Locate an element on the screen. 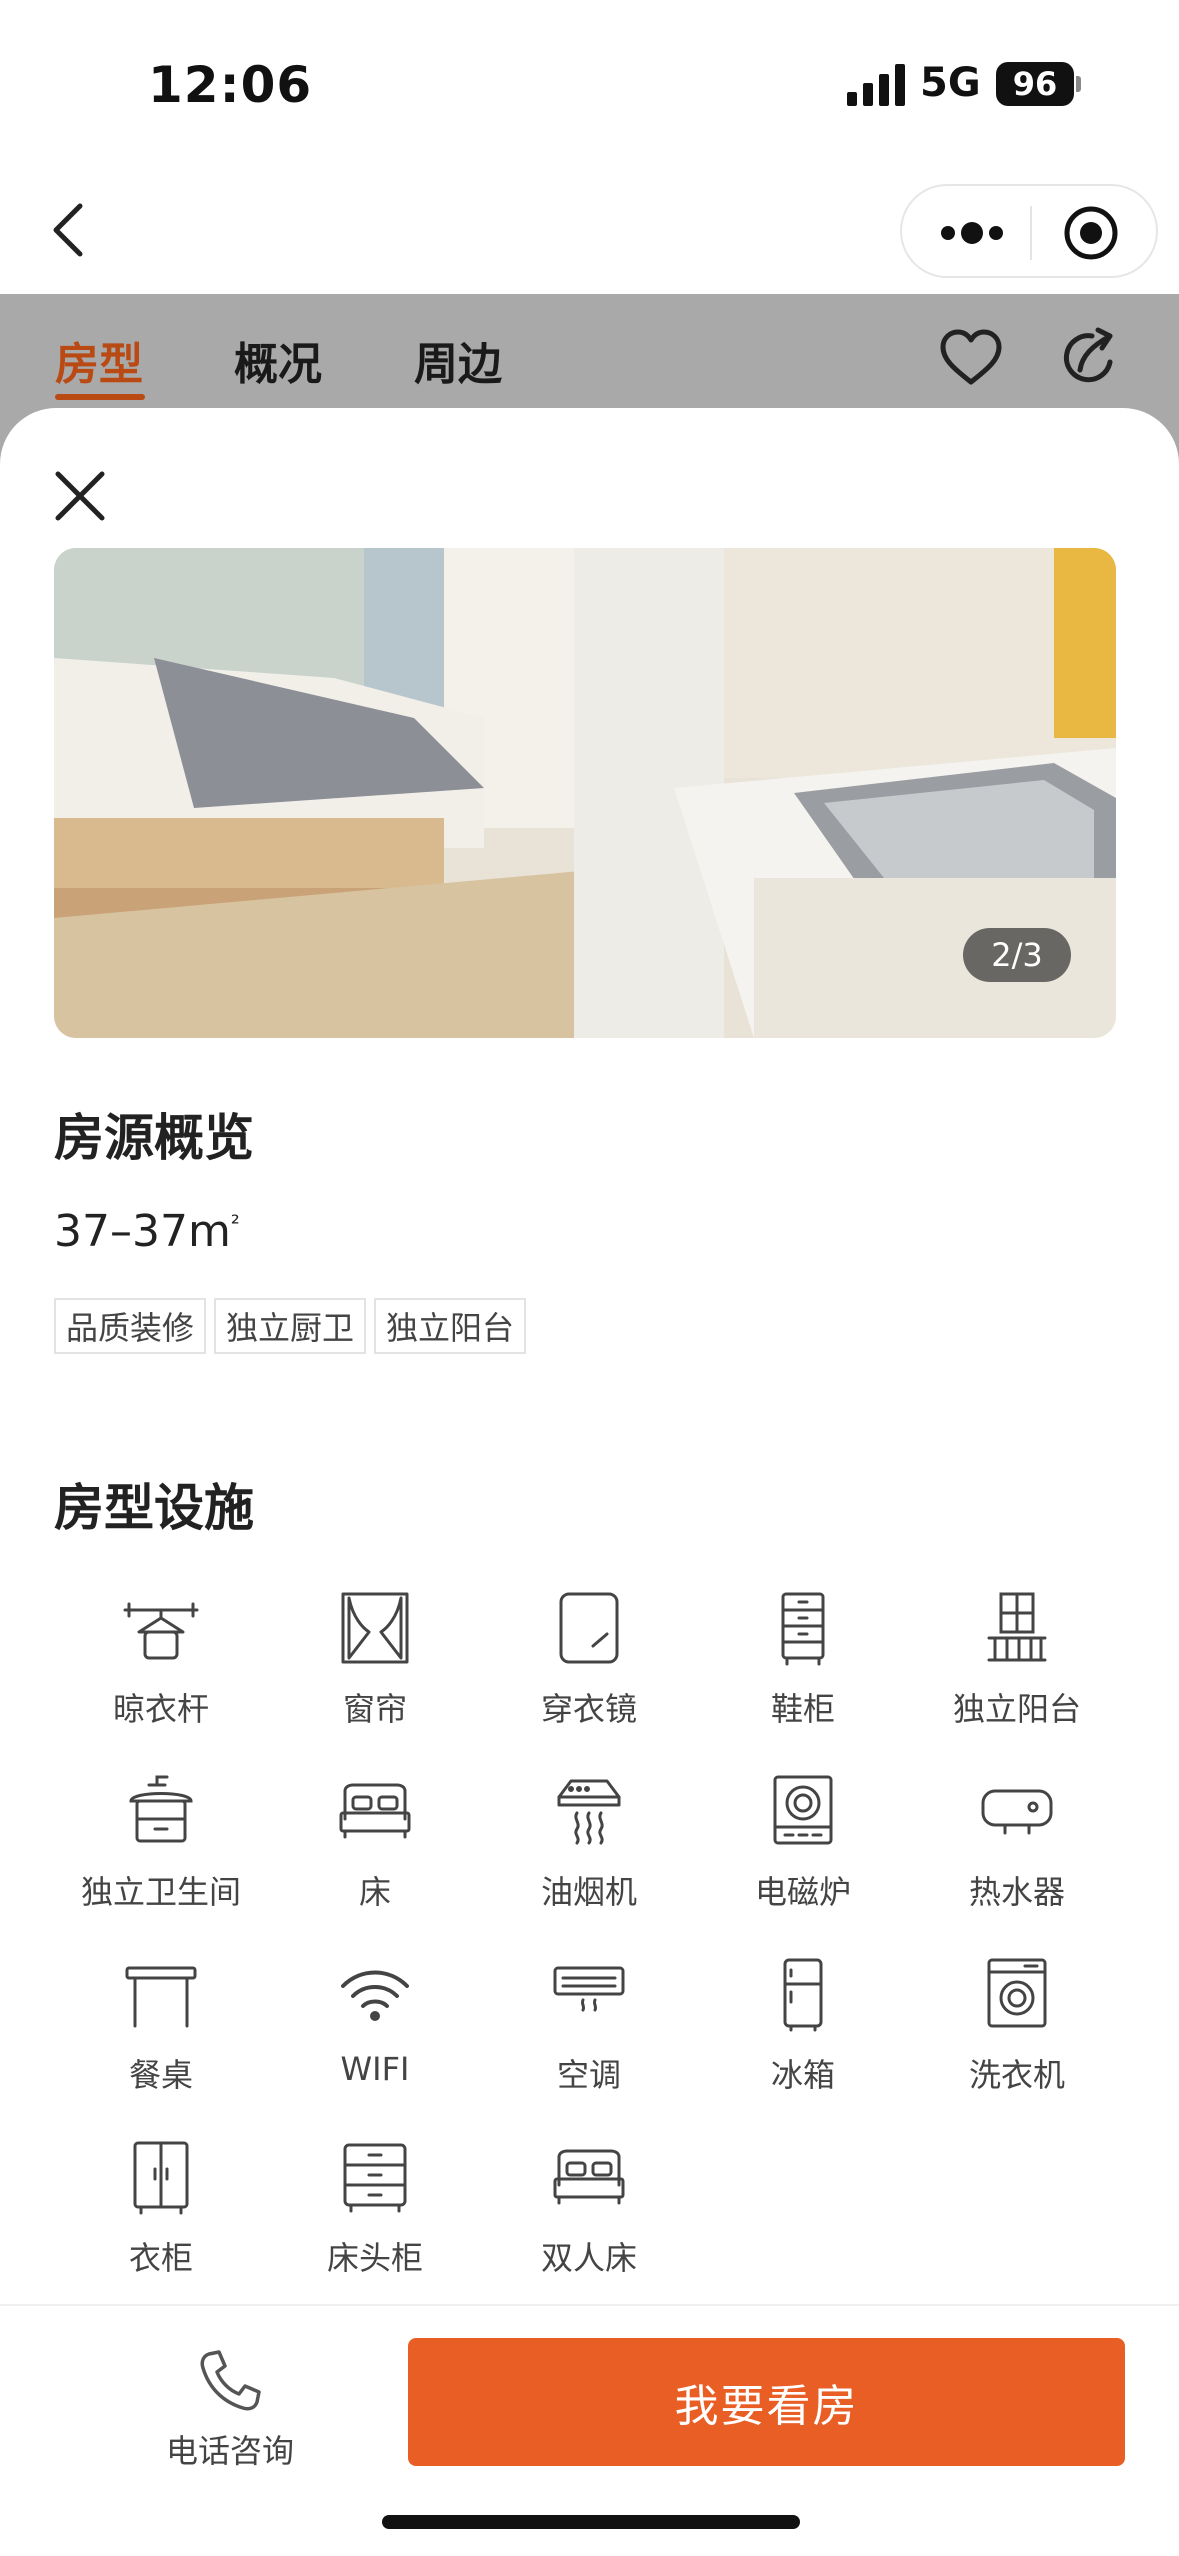 This screenshot has height=2556, width=1179. book-viewing-button: 我要看房 is located at coordinates (766, 2402).